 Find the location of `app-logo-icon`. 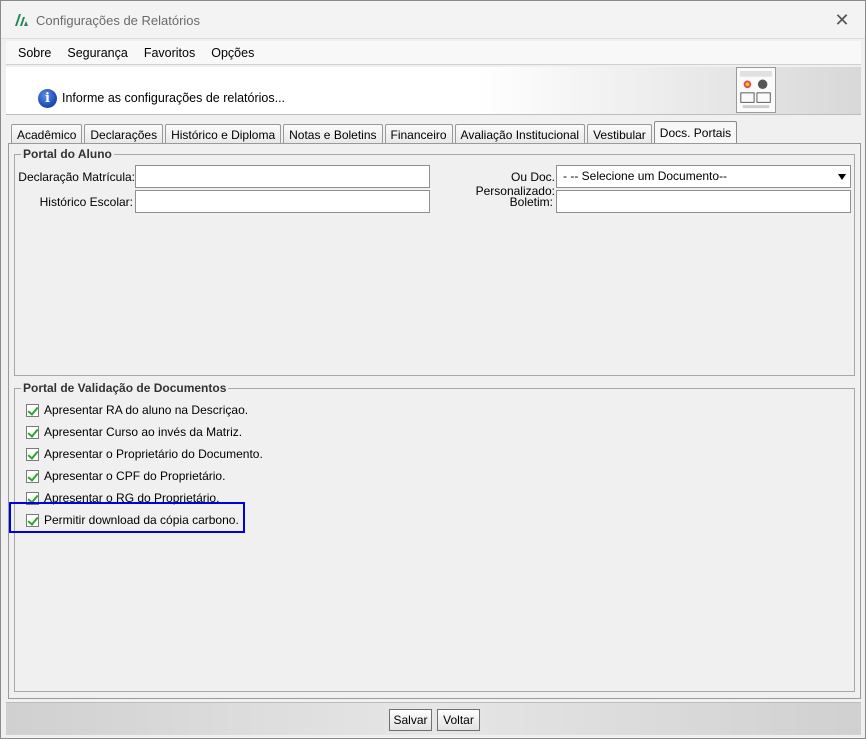

app-logo-icon is located at coordinates (21, 20).